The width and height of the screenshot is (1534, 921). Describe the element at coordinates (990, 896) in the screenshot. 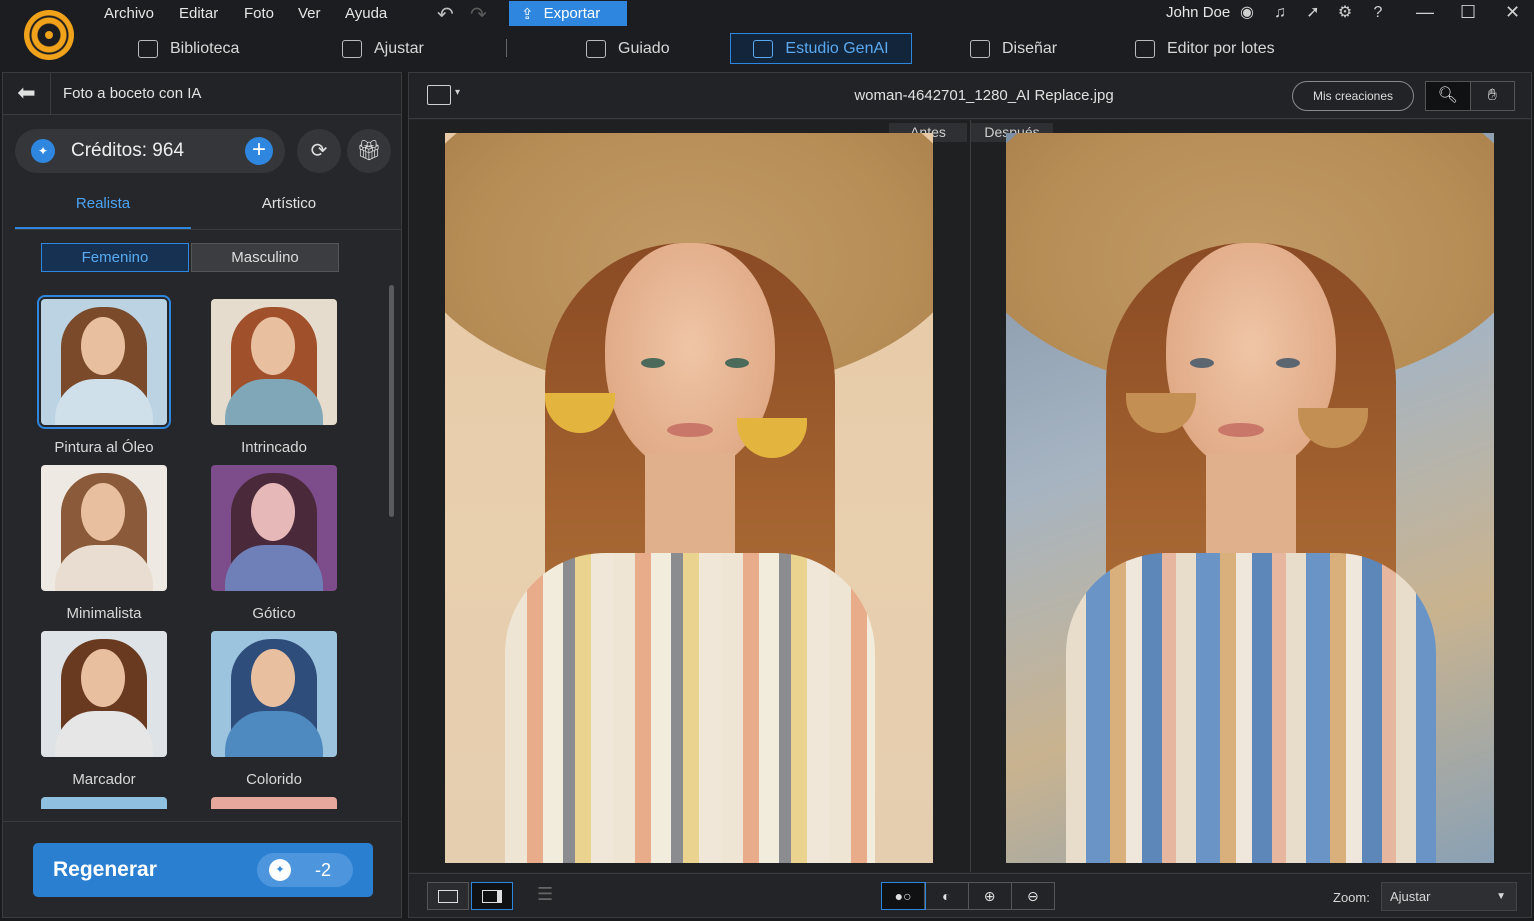

I see `split-horizontal-icon: ⊕` at that location.